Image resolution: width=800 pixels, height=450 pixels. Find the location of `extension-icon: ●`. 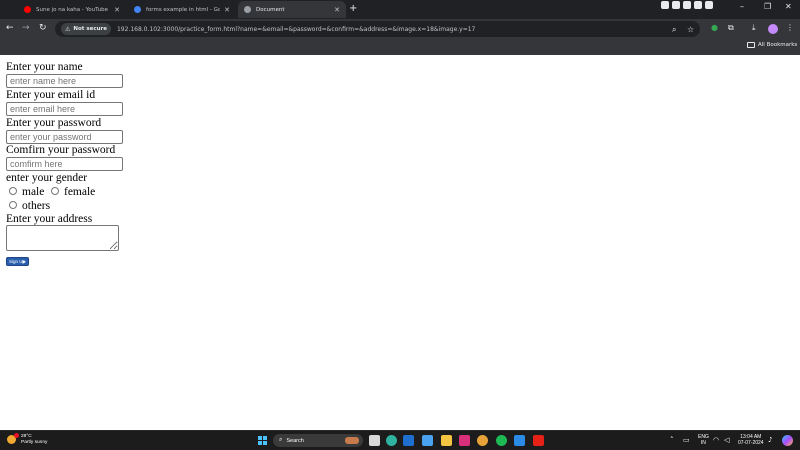

extension-icon: ● is located at coordinates (714, 27).